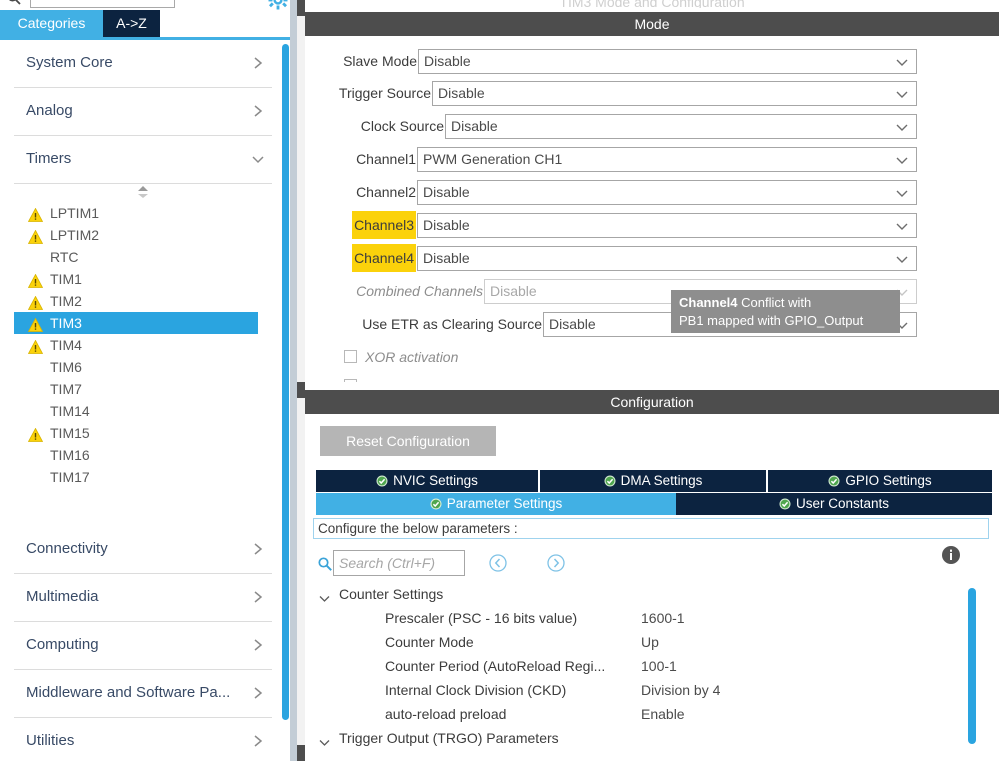  I want to click on sidebar-item-analog: Analog, so click(143, 112).